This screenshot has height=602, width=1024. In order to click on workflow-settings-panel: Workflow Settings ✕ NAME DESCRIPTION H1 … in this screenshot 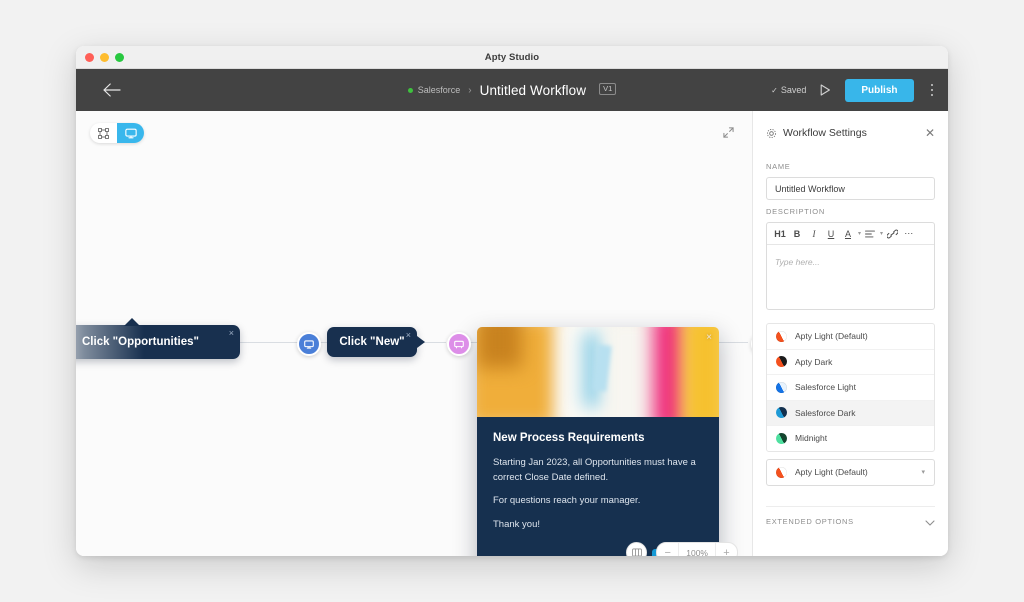, I will do `click(850, 333)`.